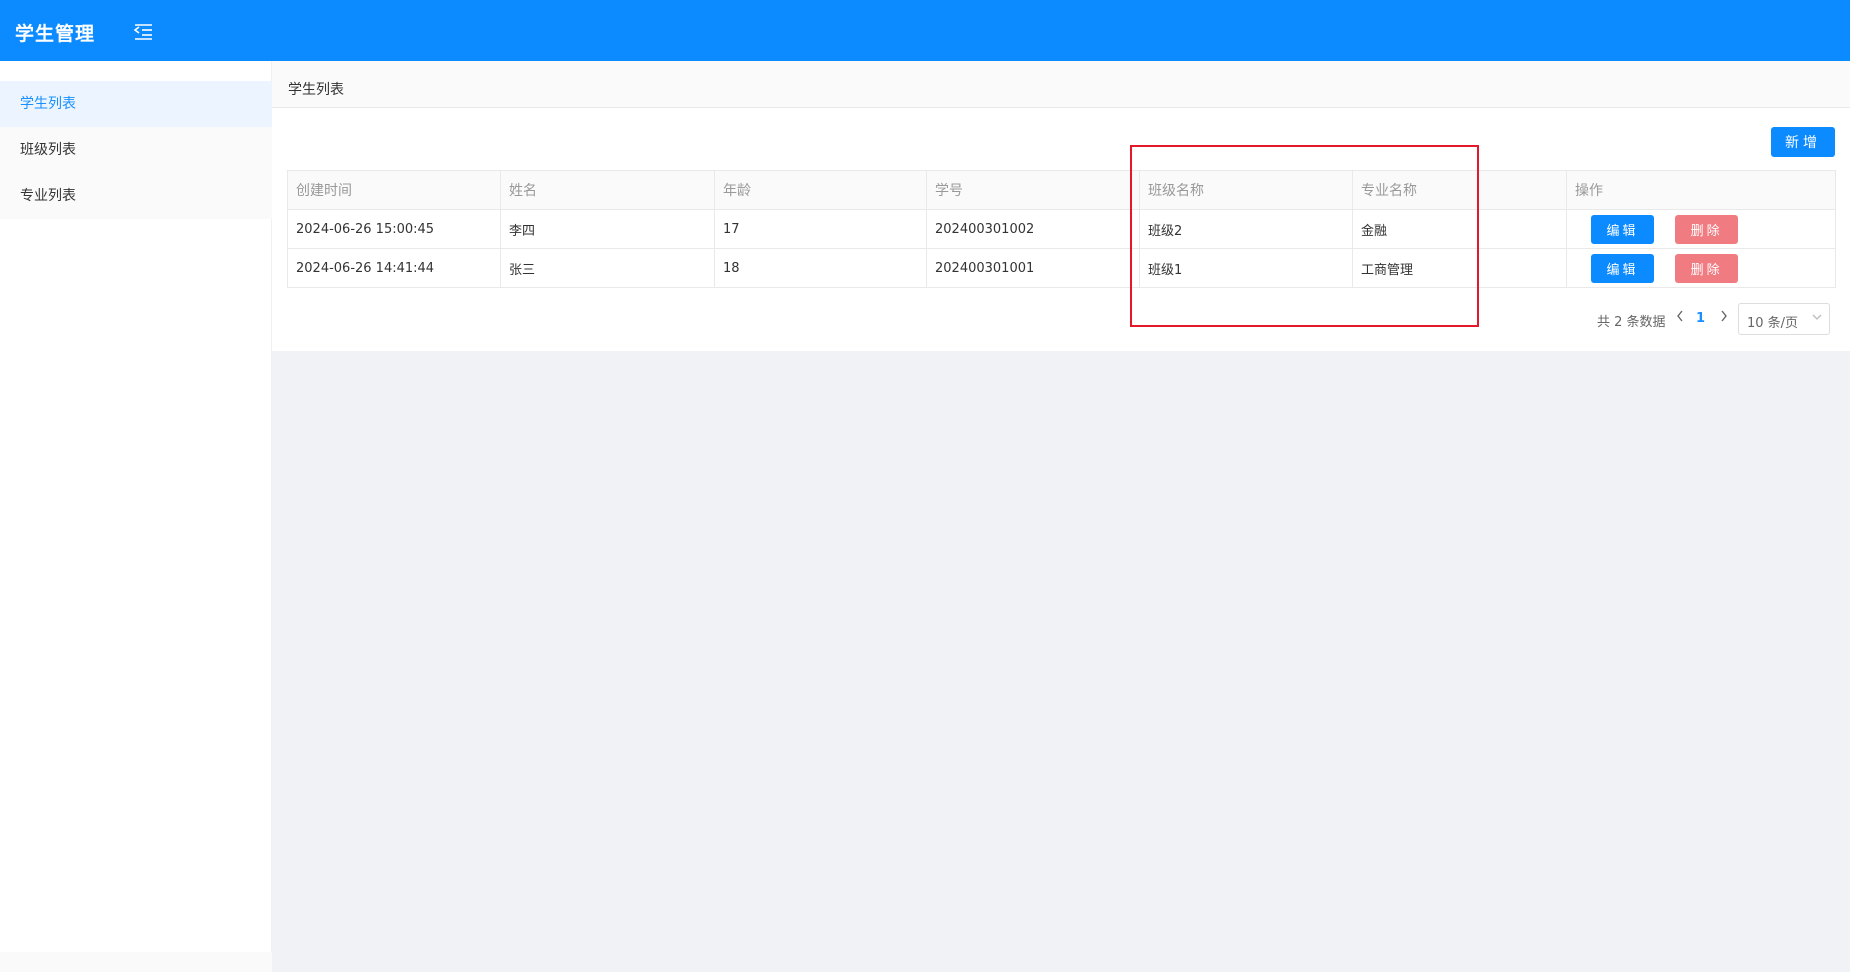  What do you see at coordinates (55, 34) in the screenshot?
I see `app-title: 学生管理` at bounding box center [55, 34].